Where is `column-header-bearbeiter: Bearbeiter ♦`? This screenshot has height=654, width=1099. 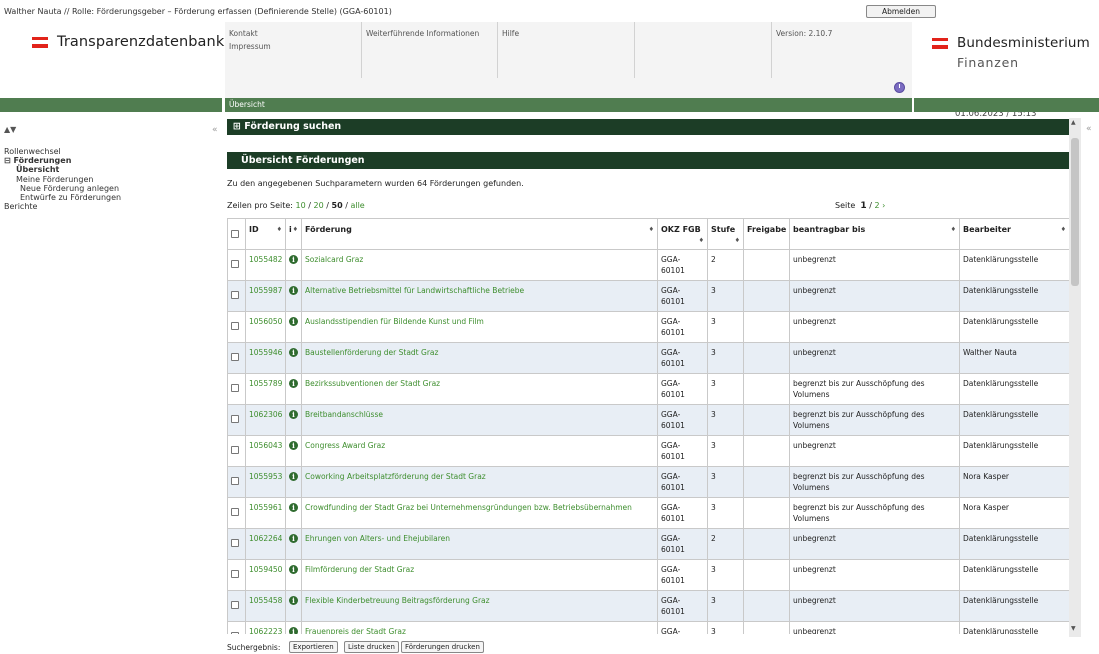 column-header-bearbeiter: Bearbeiter ♦ is located at coordinates (1014, 234).